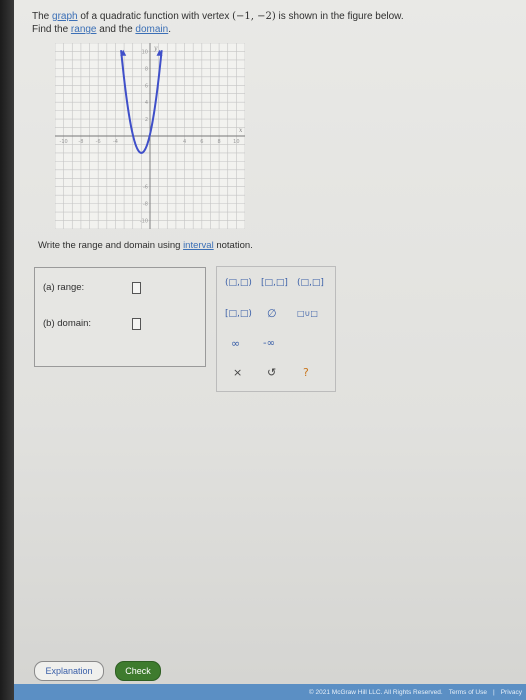  What do you see at coordinates (274, 283) in the screenshot?
I see `closed-closed-interval-button: [□,□]` at bounding box center [274, 283].